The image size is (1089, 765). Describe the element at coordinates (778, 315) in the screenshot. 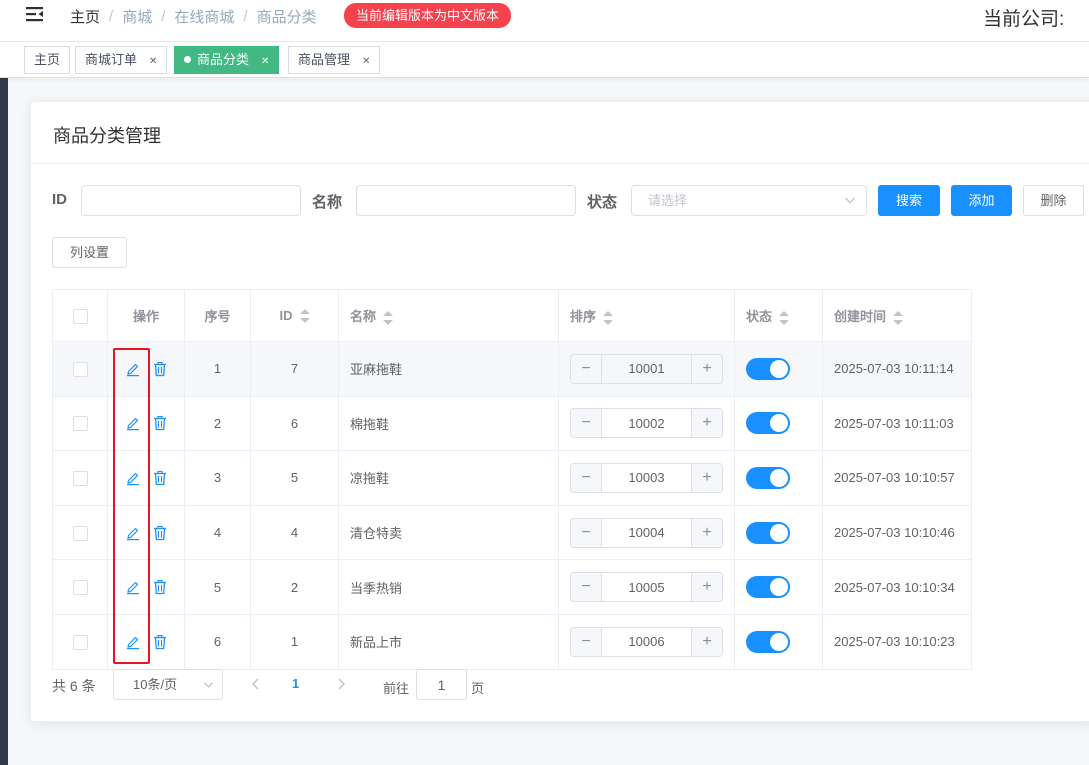

I see `column-header-sortable: 状态` at that location.